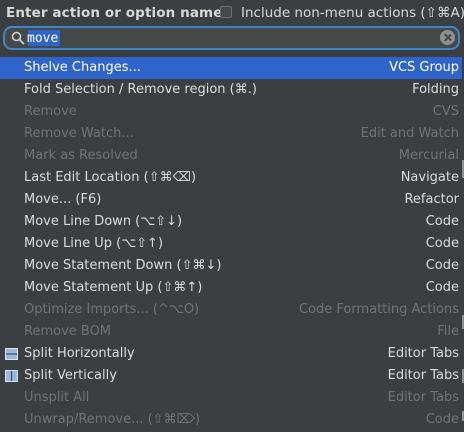  Describe the element at coordinates (231, 134) in the screenshot. I see `result-row: Remove Watch... Edit and Watch` at that location.